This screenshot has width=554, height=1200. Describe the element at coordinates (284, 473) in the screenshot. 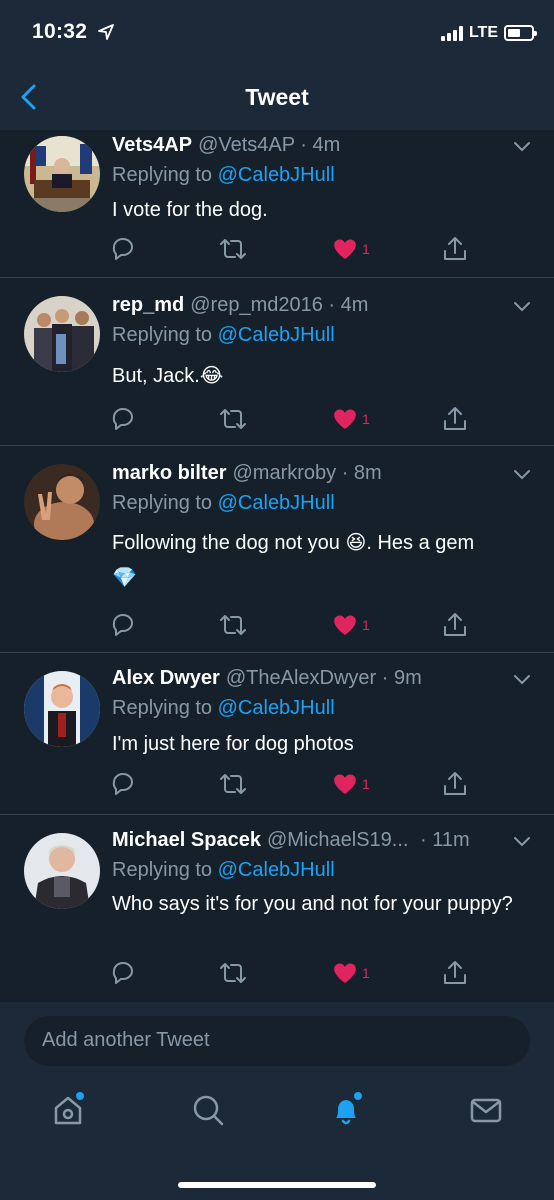

I see `author-handle: @markroby` at that location.